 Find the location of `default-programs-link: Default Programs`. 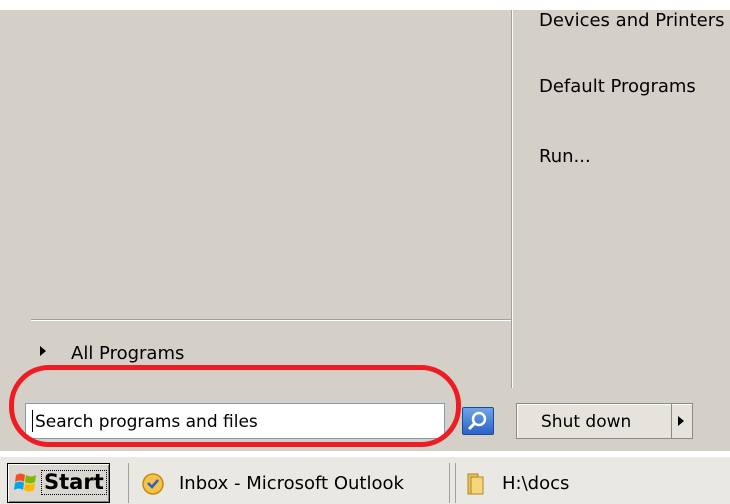

default-programs-link: Default Programs is located at coordinates (617, 86).